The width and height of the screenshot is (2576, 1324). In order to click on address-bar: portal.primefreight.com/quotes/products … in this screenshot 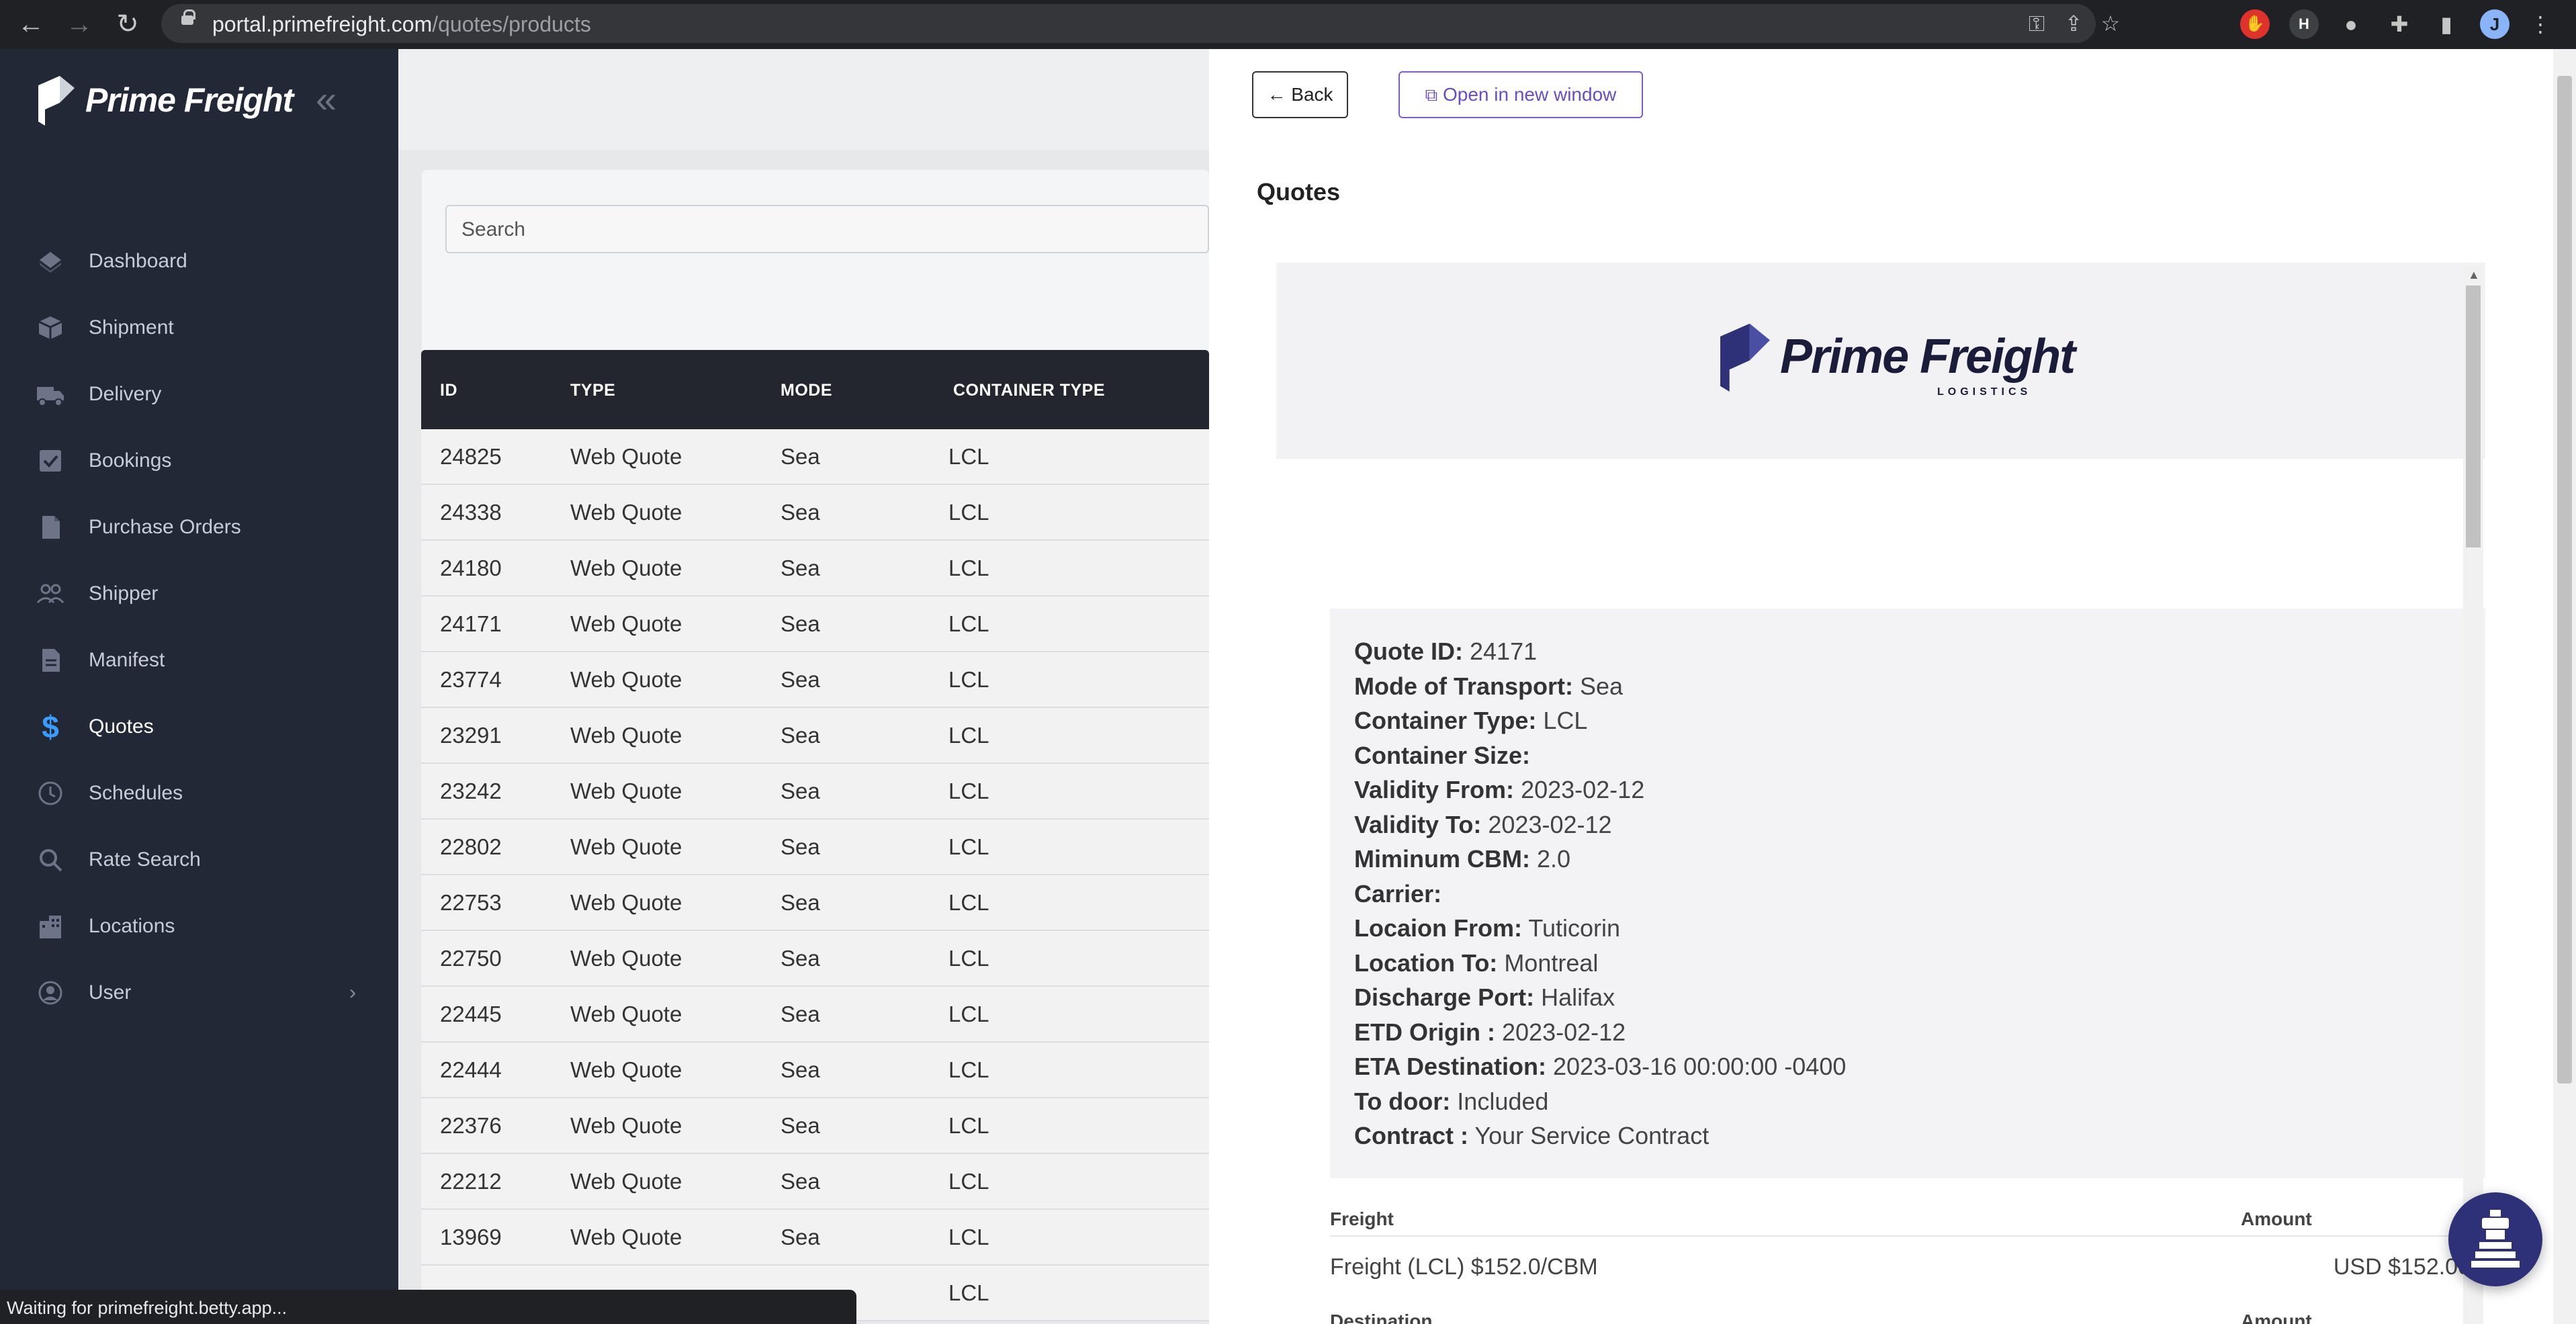, I will do `click(1141, 23)`.